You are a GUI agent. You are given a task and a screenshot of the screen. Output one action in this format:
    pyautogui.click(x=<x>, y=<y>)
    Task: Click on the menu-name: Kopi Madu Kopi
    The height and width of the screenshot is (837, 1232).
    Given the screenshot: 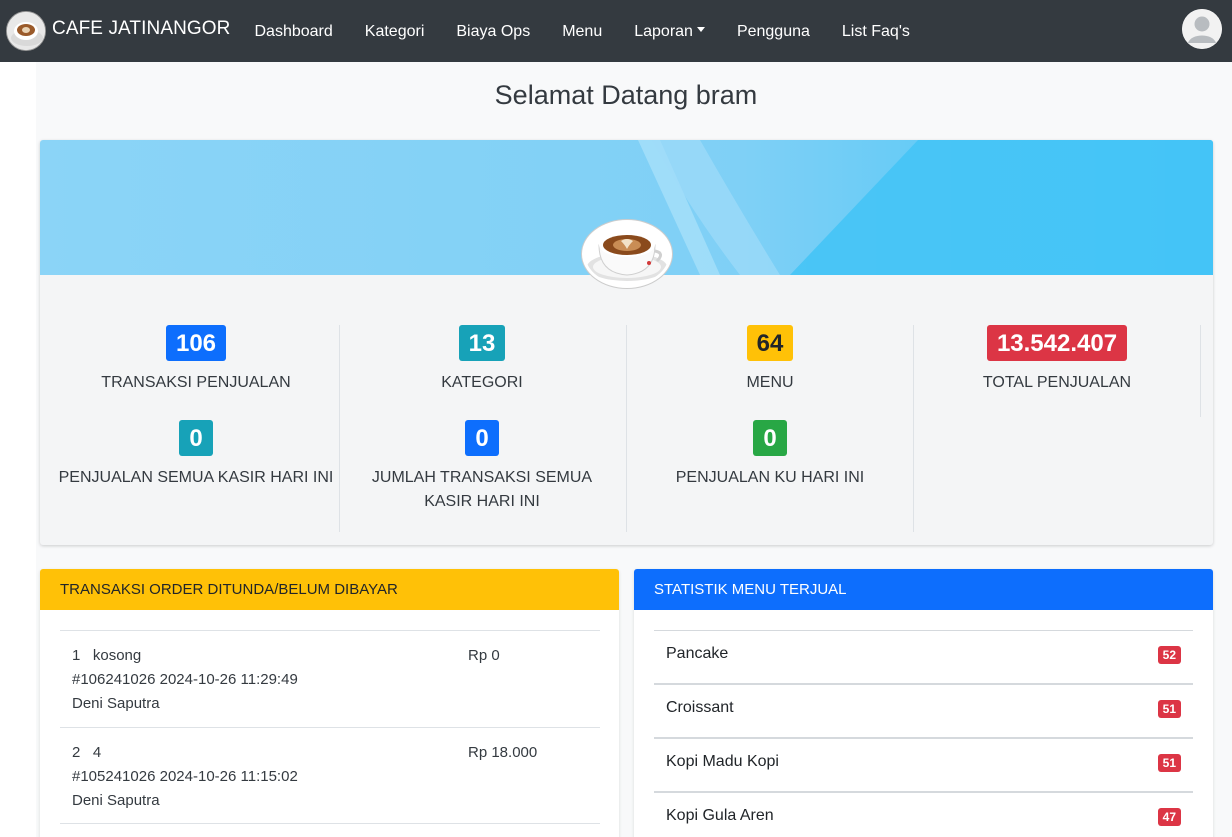 What is the action you would take?
    pyautogui.click(x=722, y=761)
    